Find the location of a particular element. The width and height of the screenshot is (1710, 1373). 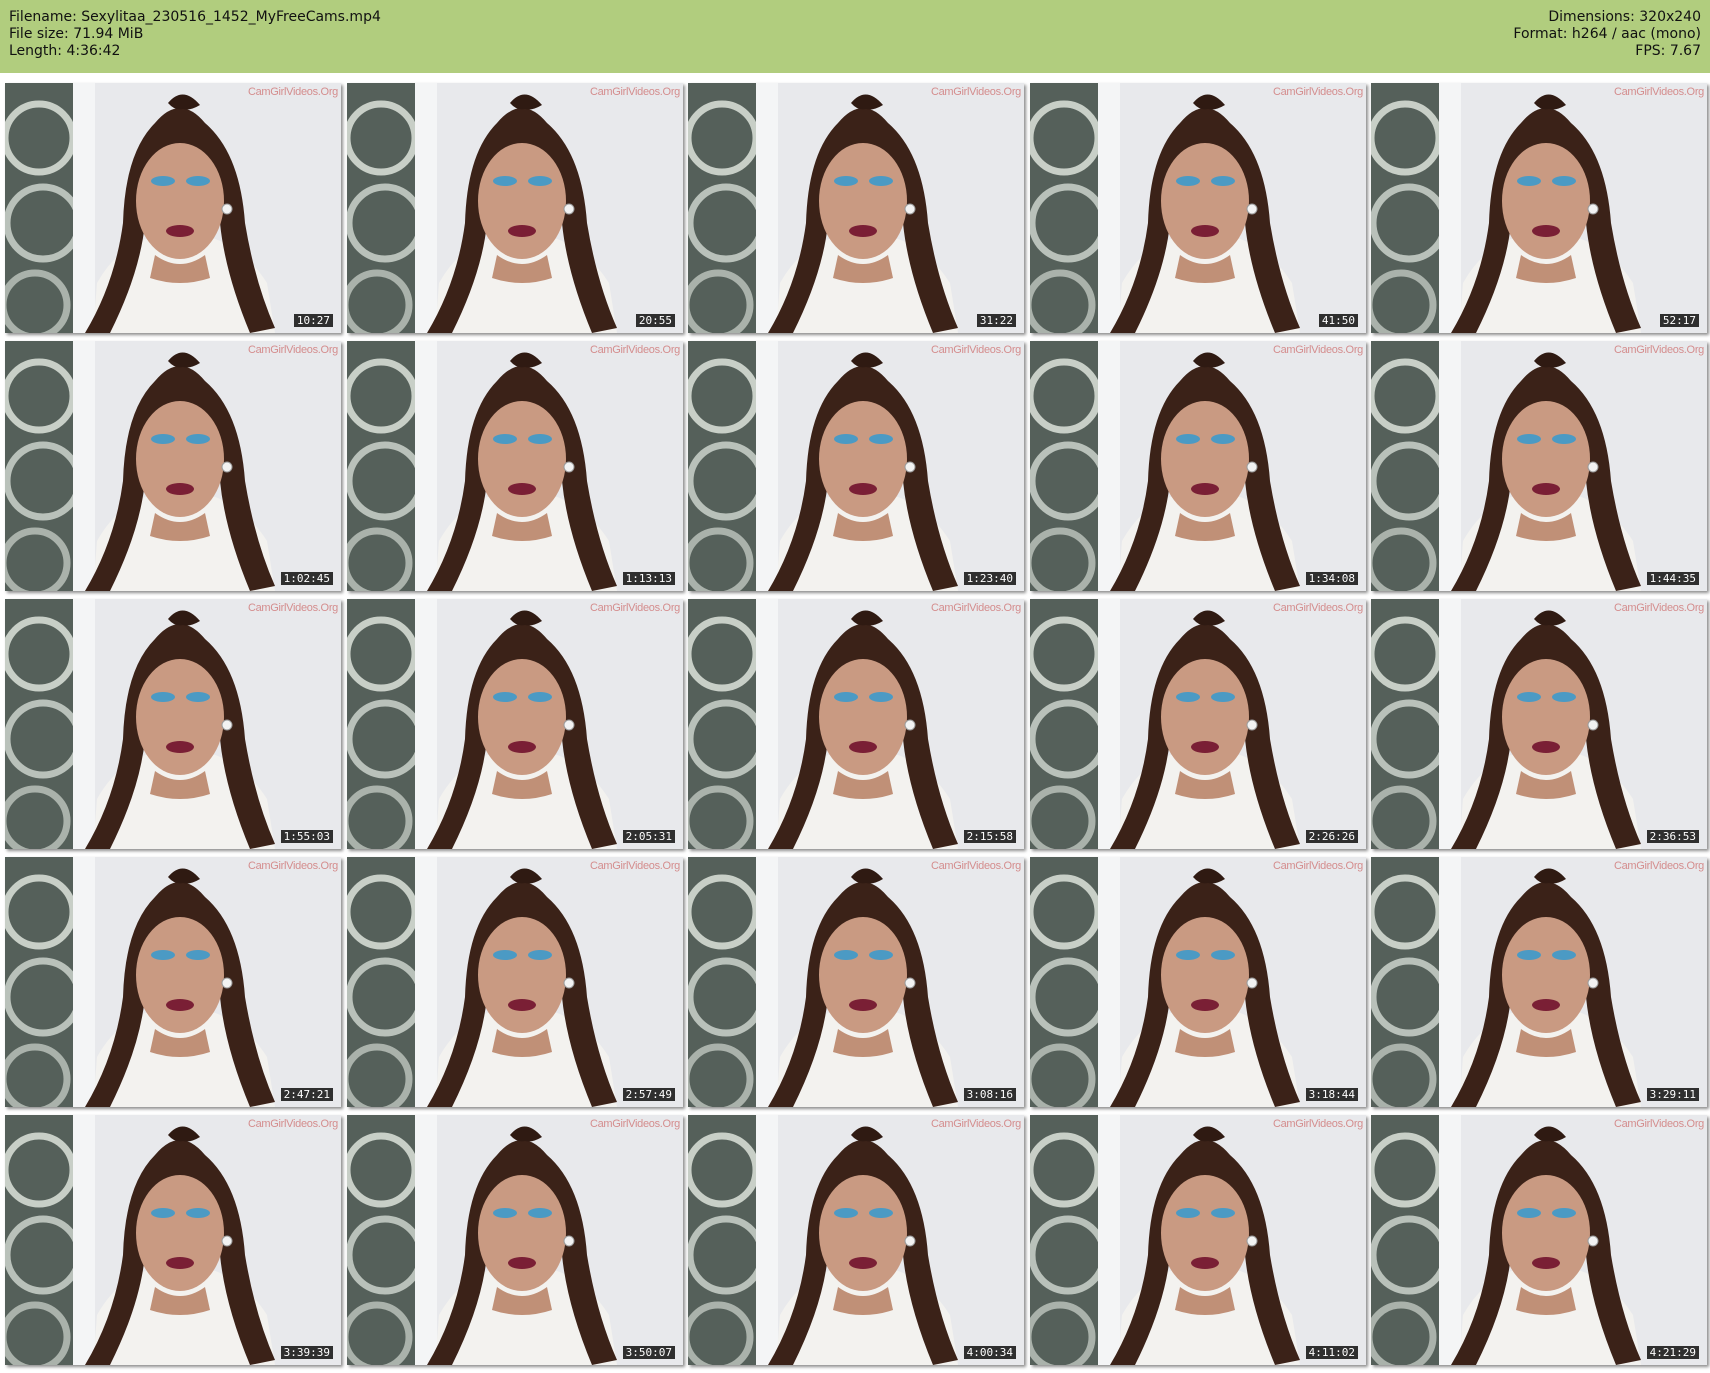

video-thumbnail: CamGirlVideos.Org 3:08:16 is located at coordinates (856, 982).